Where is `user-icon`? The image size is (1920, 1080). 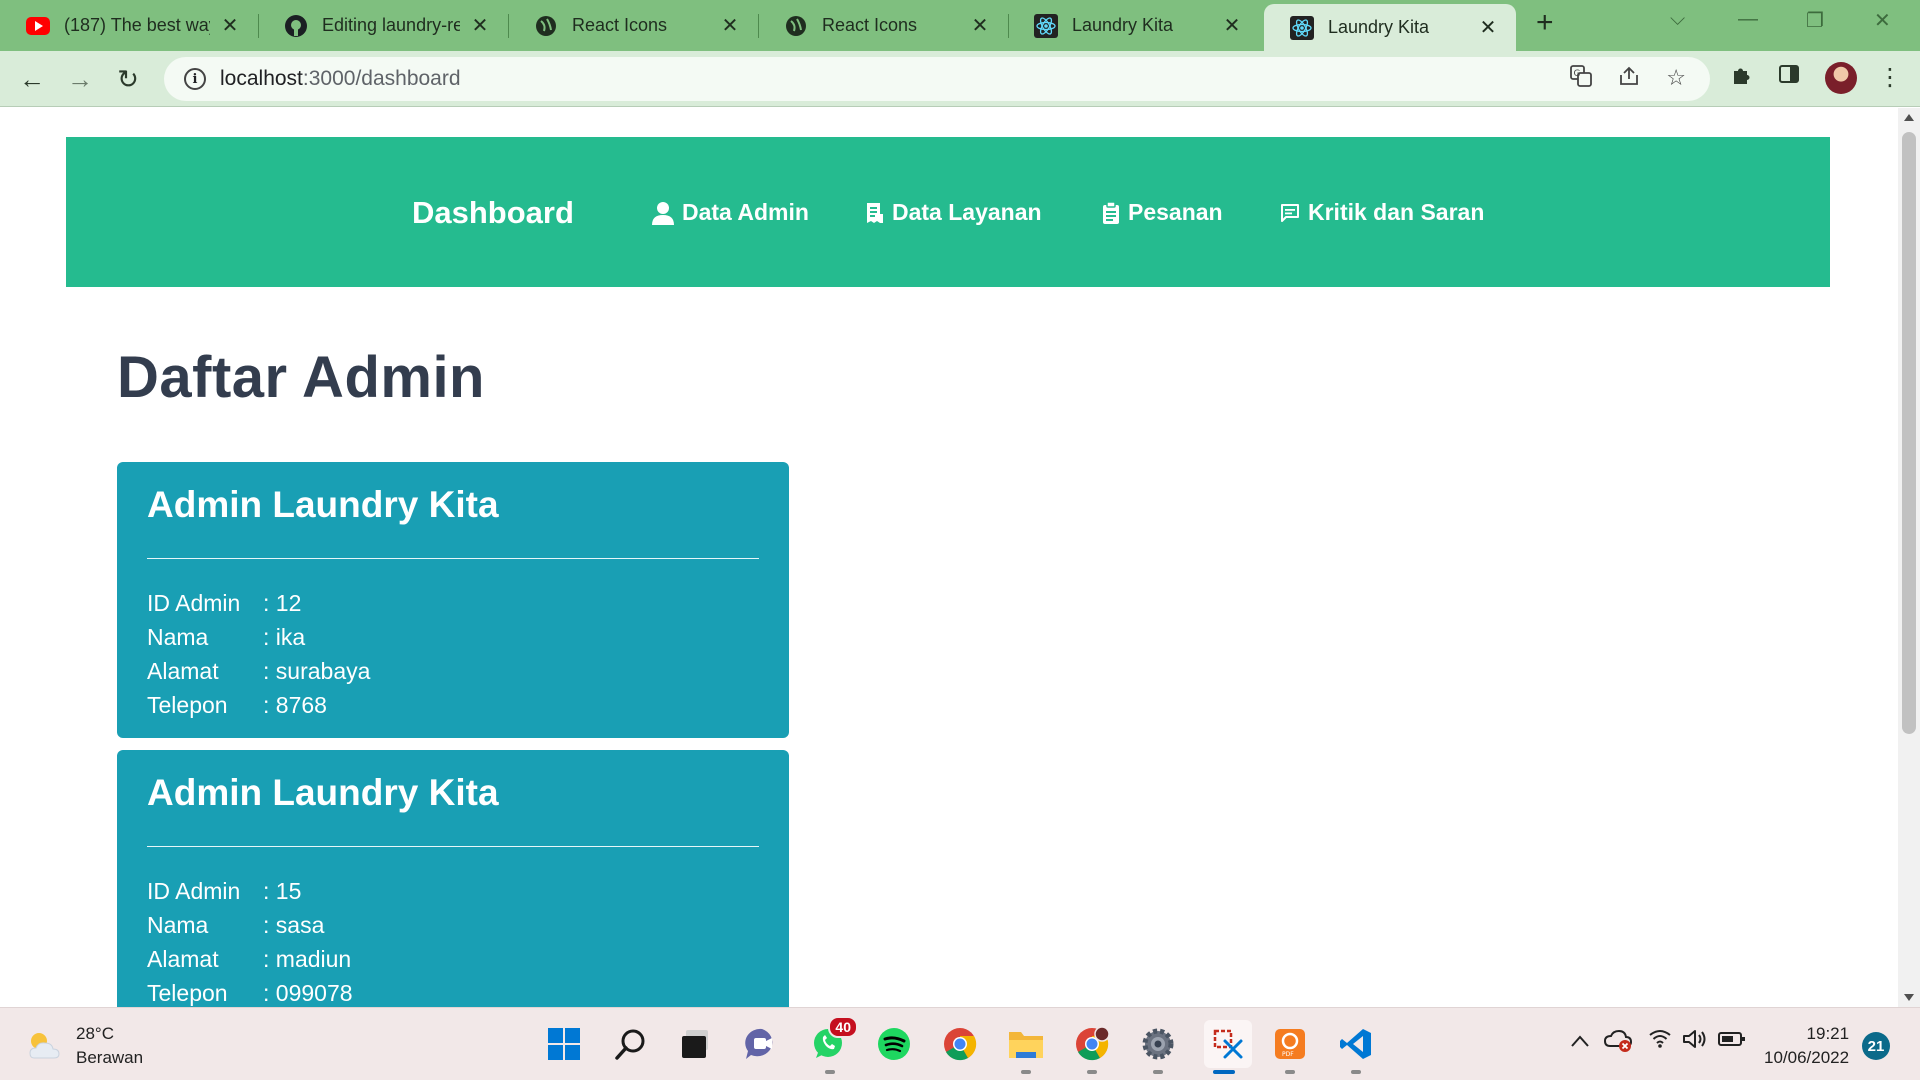 user-icon is located at coordinates (663, 213).